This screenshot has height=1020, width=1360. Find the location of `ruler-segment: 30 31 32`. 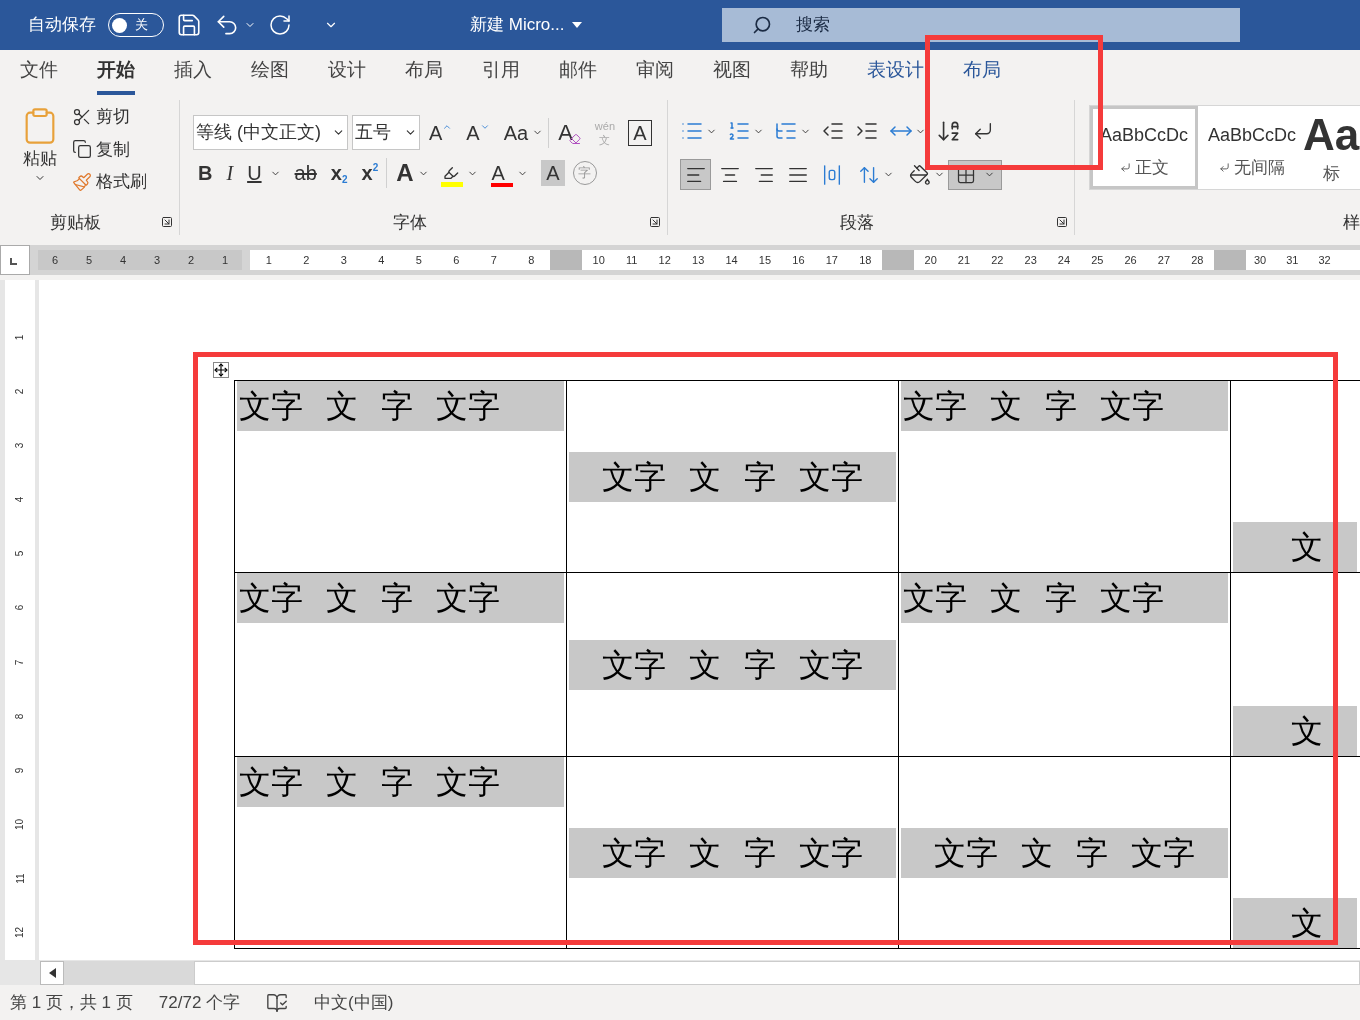

ruler-segment: 30 31 32 is located at coordinates (1303, 260).